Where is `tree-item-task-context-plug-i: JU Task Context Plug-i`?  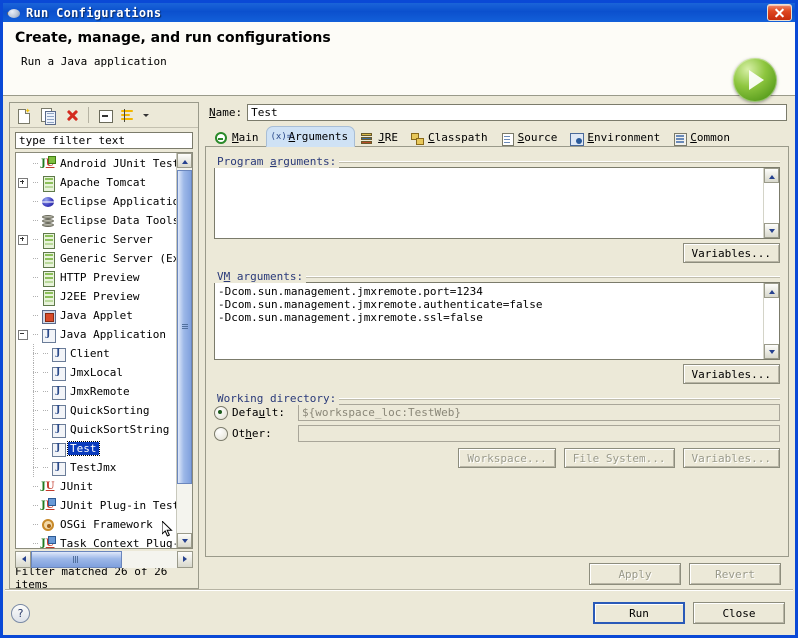 tree-item-task-context-plug-i: JU Task Context Plug-i is located at coordinates (96, 541).